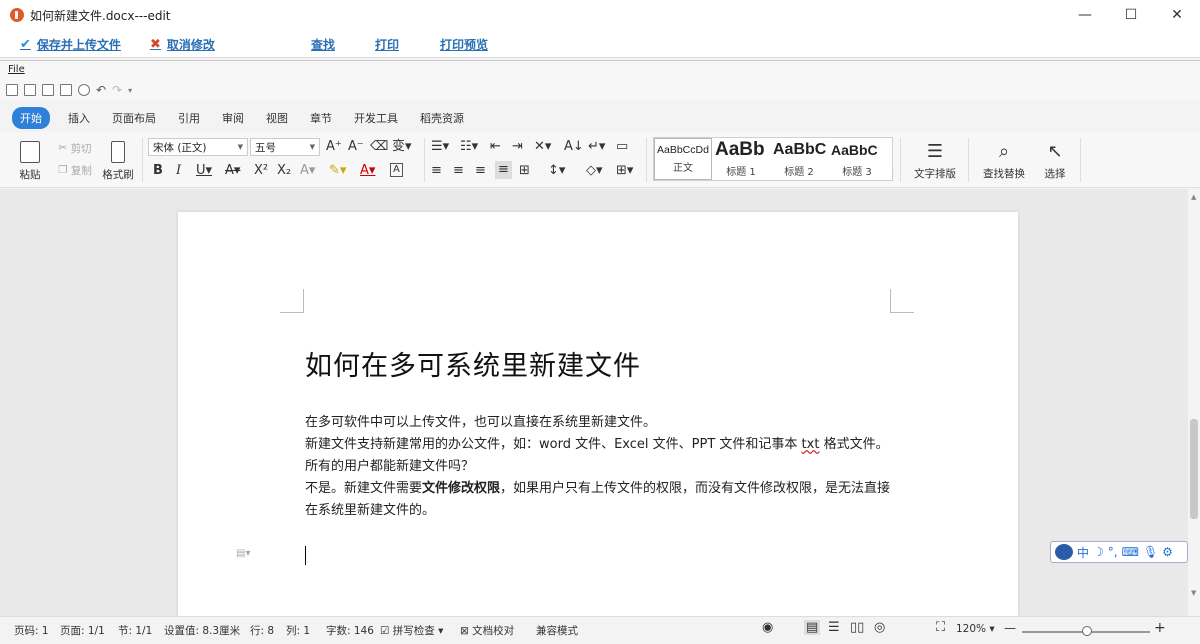  I want to click on vertical-scrollbar: ▲ ▼, so click(1194, 402).